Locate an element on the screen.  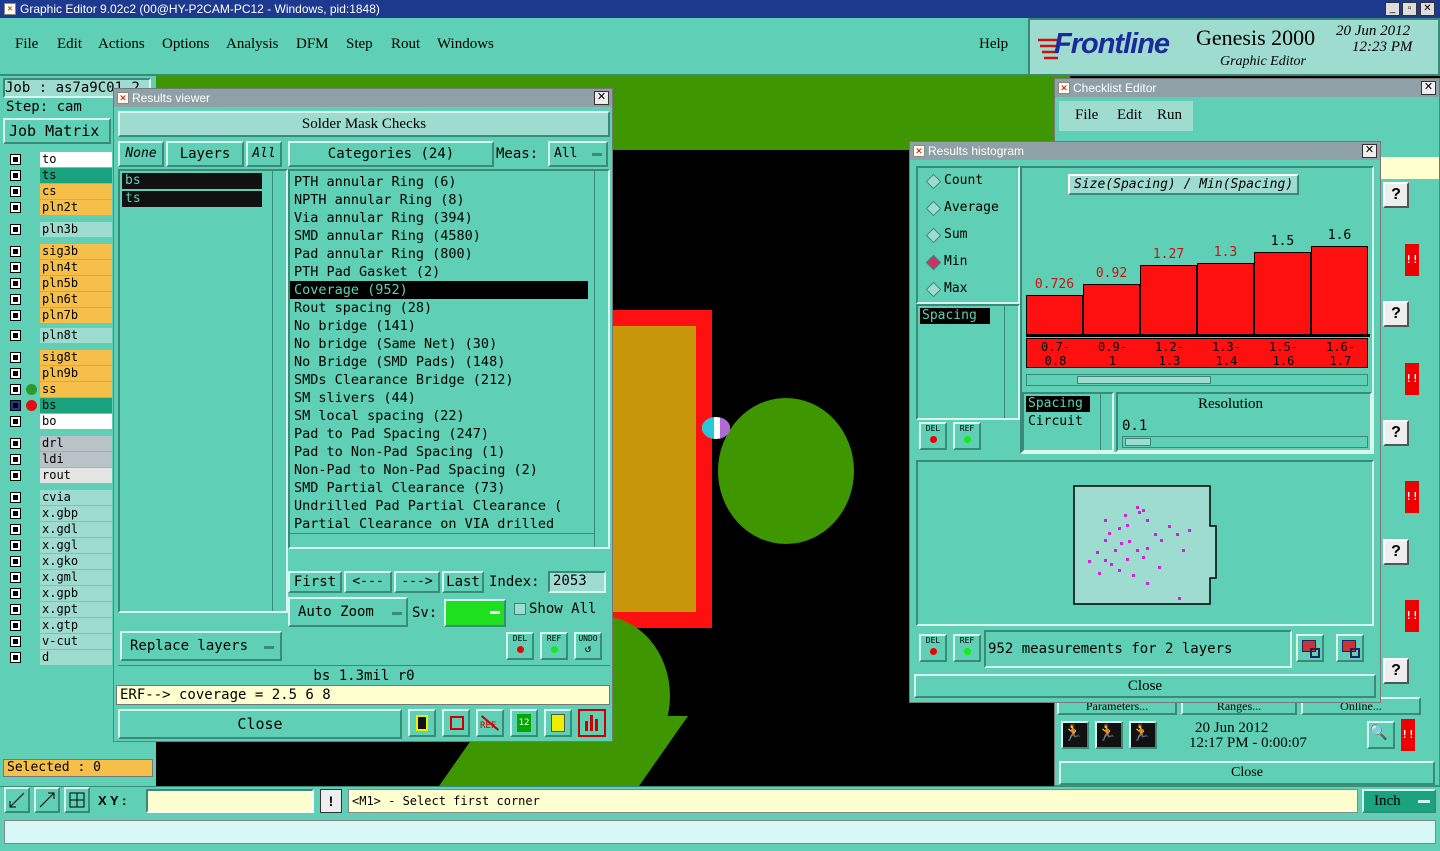
mode-radio-count: Count is located at coordinates (970, 181).